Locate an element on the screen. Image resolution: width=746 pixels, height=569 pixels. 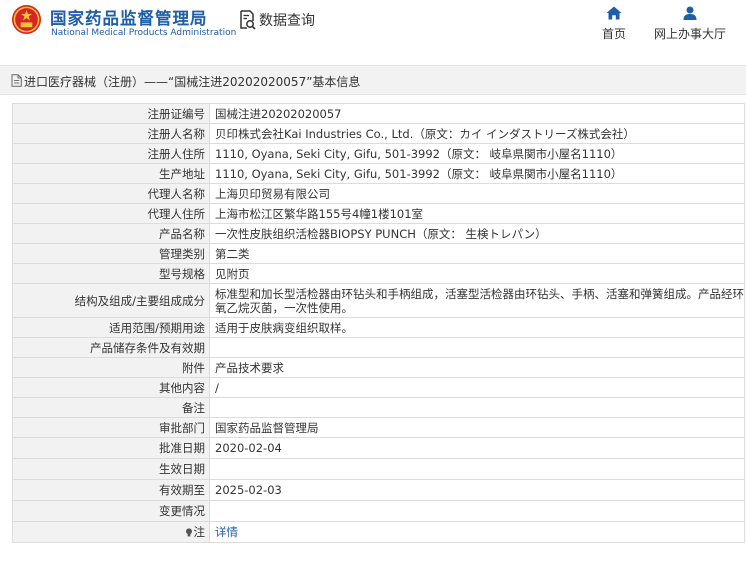
table-row: 审批部门 国家药品监督管理局 is located at coordinates (378, 427).